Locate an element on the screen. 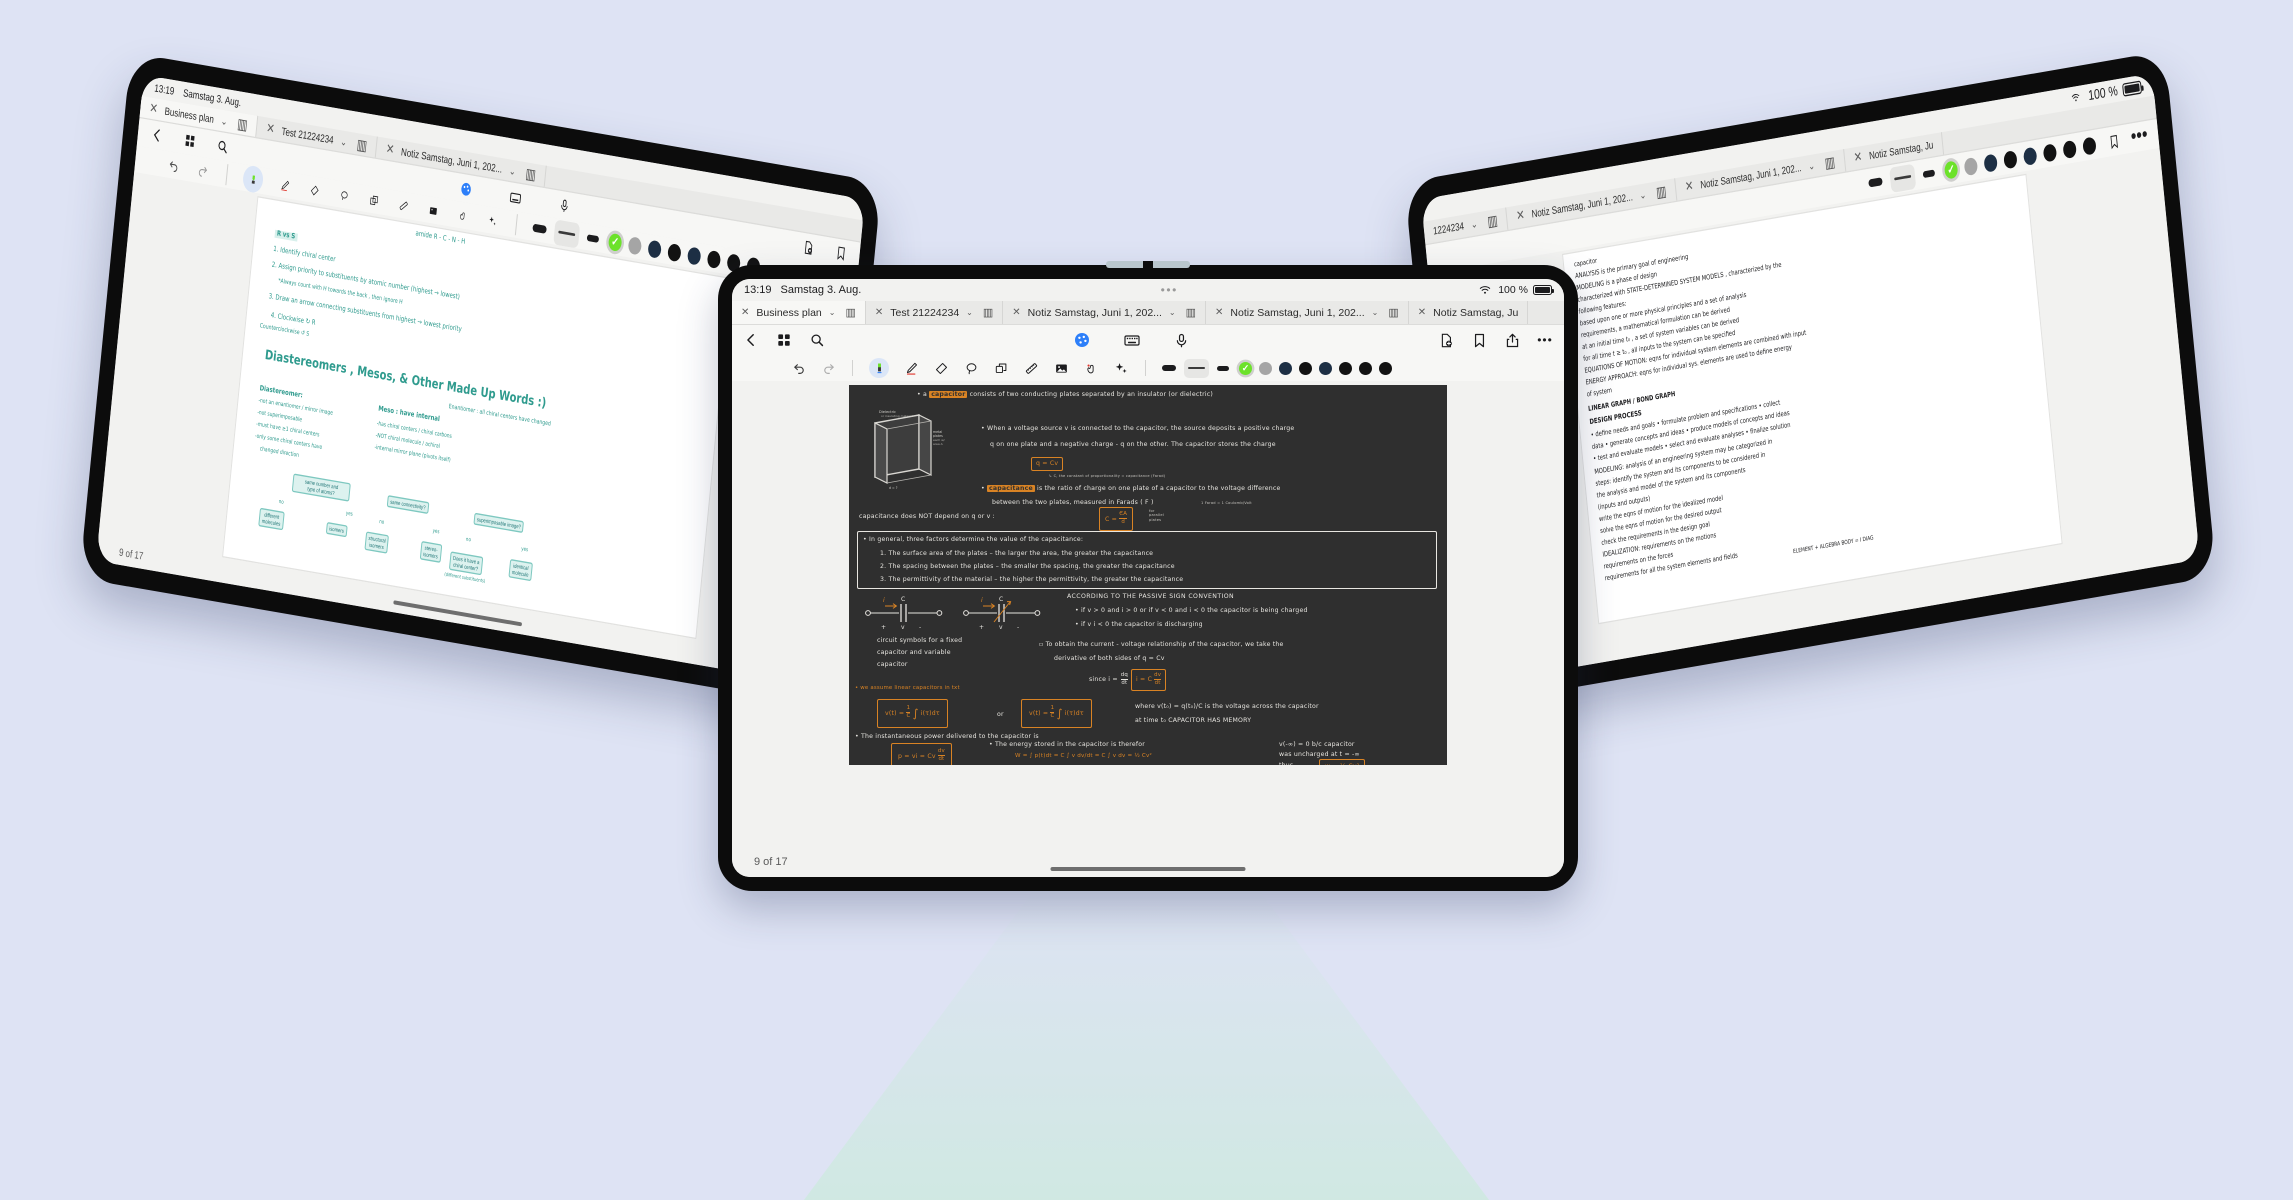 Image resolution: width=2293 pixels, height=1200 pixels. toolbar-primary: ••• is located at coordinates (1148, 340).